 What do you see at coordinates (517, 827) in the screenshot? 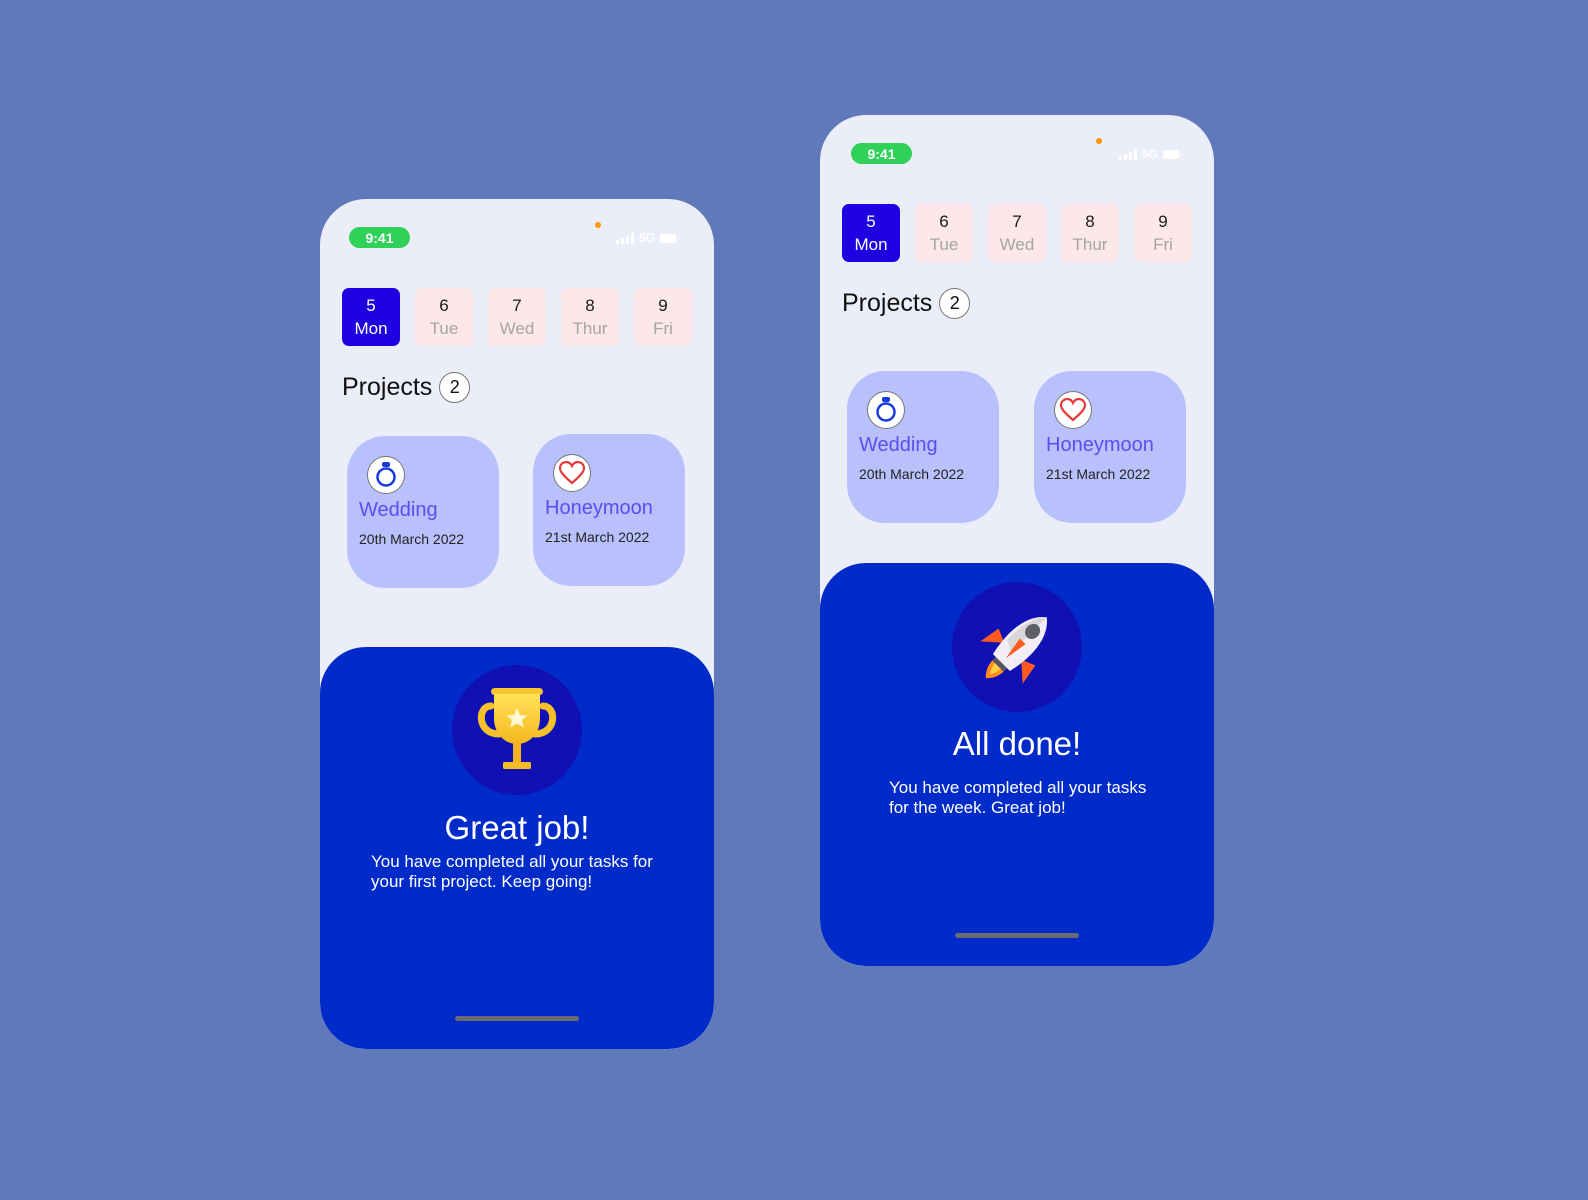
I see `sheet-title: Great job!` at bounding box center [517, 827].